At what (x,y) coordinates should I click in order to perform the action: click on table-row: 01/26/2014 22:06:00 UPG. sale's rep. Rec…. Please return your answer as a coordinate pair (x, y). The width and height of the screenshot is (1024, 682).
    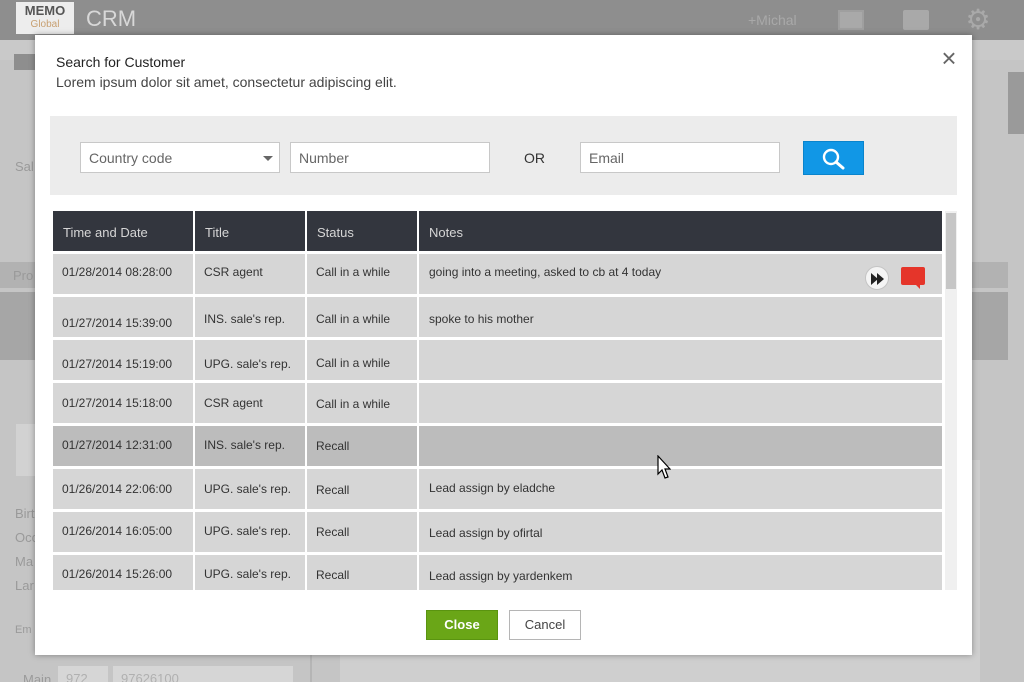
    Looking at the image, I should click on (497, 489).